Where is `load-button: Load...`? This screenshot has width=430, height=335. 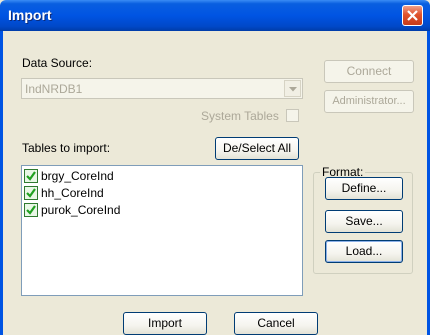
load-button: Load... is located at coordinates (364, 251).